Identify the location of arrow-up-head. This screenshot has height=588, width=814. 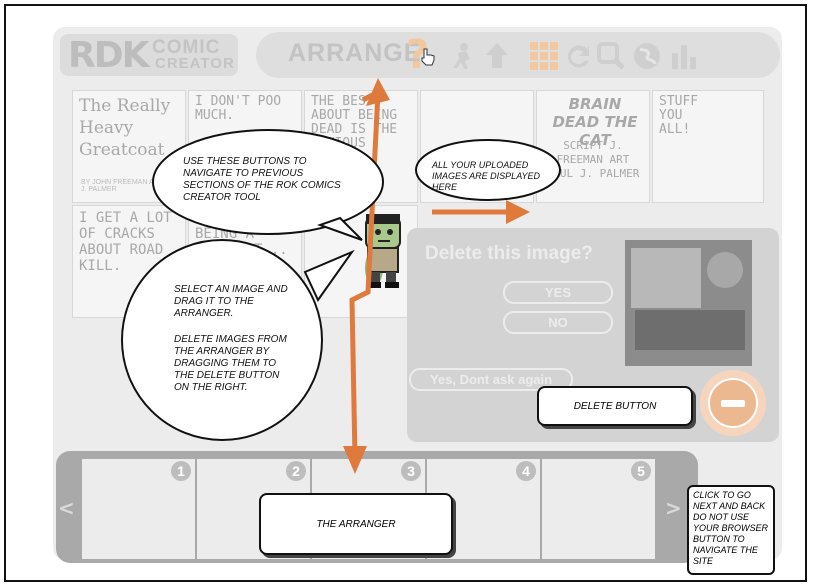
(378, 92).